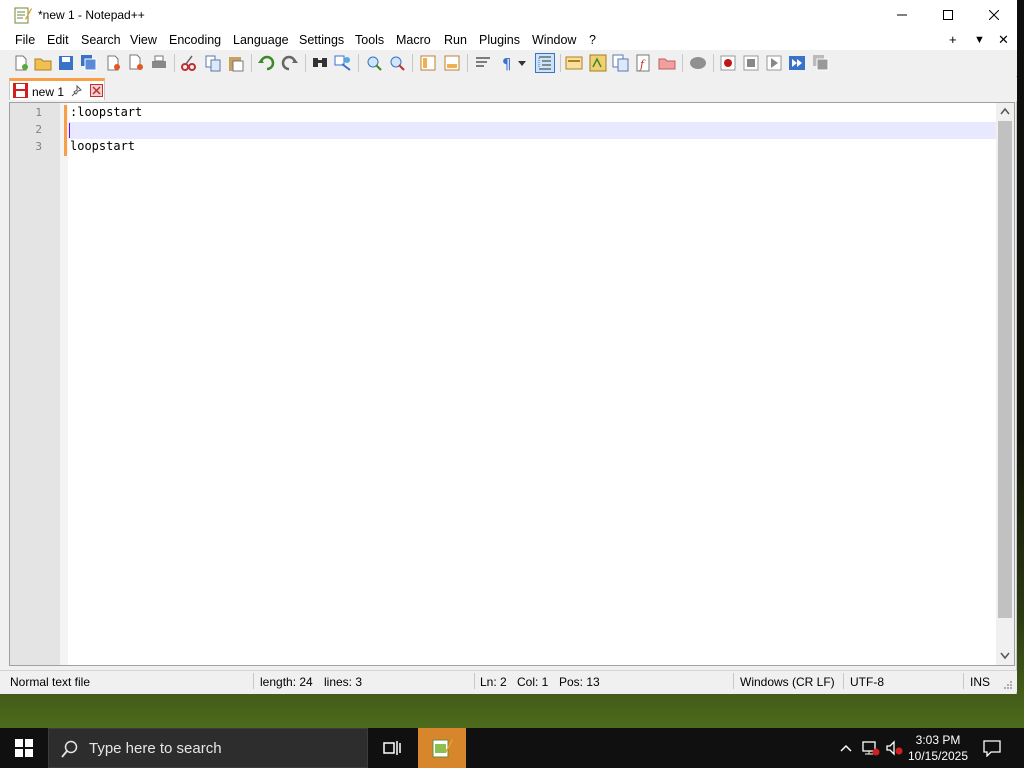  What do you see at coordinates (261, 40) in the screenshot?
I see `menu-language: Language` at bounding box center [261, 40].